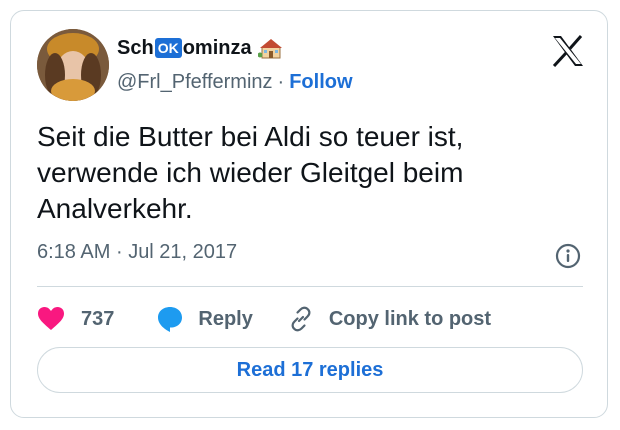 The height and width of the screenshot is (430, 620). I want to click on tweet-time: 6:18 AM, so click(74, 252).